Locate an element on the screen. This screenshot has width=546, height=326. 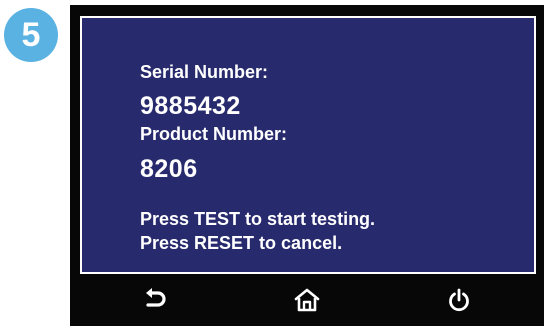
serial-number-value: 9885432 is located at coordinates (190, 106).